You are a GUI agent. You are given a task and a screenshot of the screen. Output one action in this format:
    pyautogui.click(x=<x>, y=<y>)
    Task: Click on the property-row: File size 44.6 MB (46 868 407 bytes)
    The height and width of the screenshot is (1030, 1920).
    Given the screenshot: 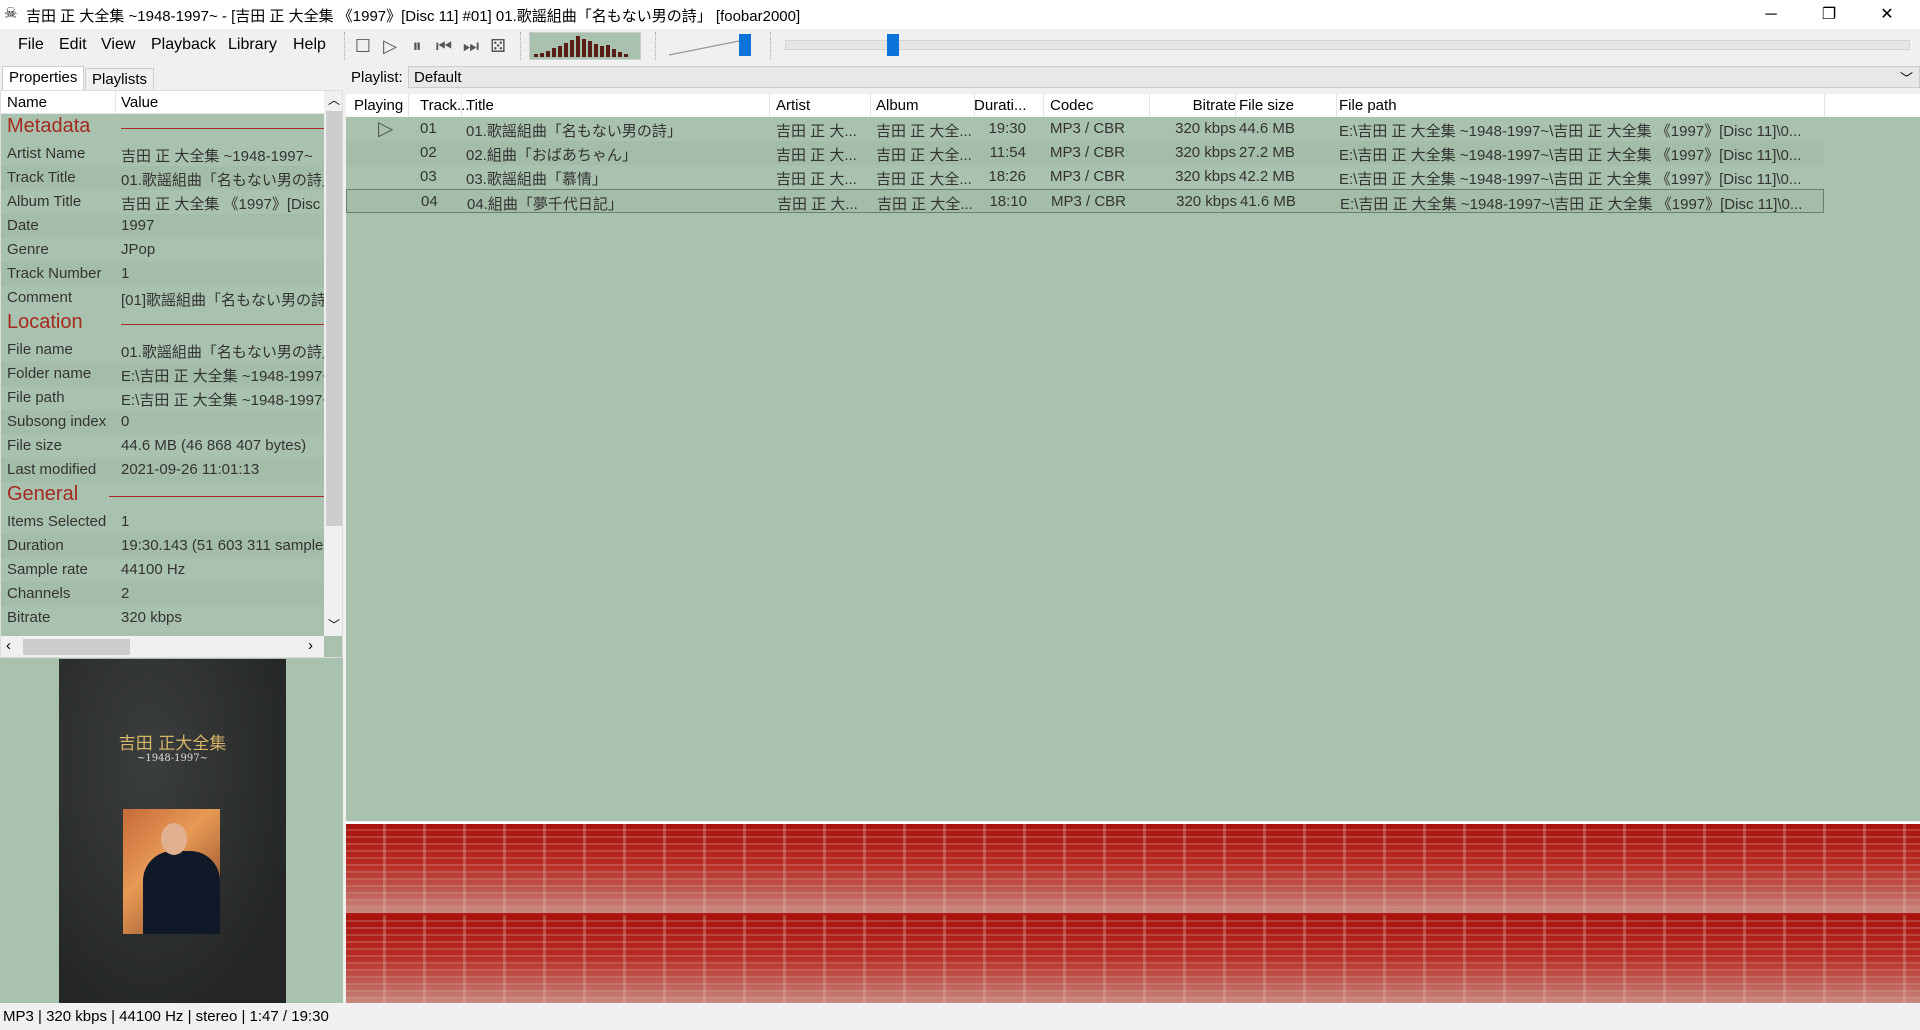 What is the action you would take?
    pyautogui.click(x=162, y=446)
    